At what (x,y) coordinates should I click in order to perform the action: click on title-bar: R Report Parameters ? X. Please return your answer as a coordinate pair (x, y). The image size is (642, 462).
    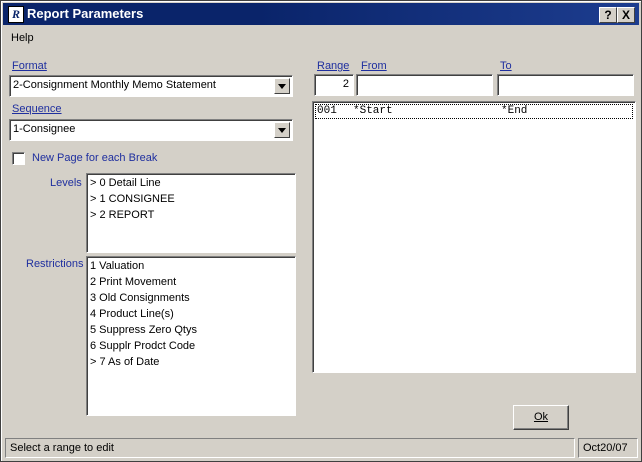
    Looking at the image, I should click on (321, 14).